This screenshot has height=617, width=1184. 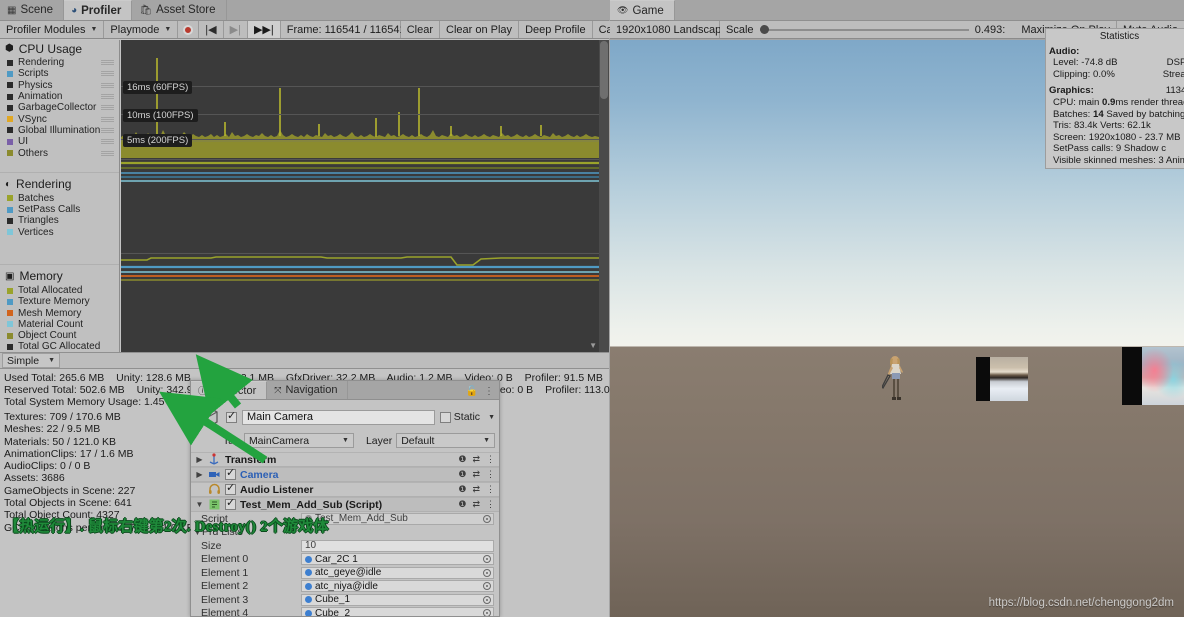 I want to click on audio-listener-enabled-checkbox, so click(x=230, y=488).